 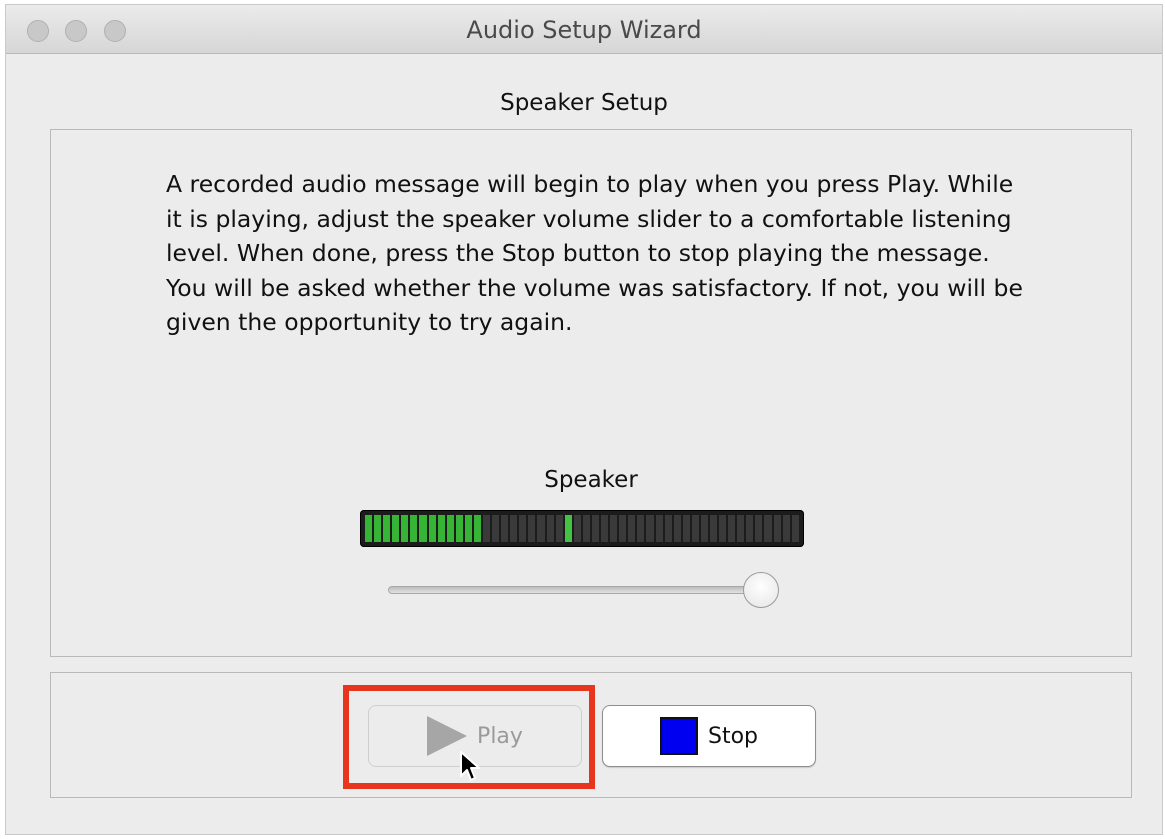 I want to click on speaker-label: Speaker, so click(x=591, y=480).